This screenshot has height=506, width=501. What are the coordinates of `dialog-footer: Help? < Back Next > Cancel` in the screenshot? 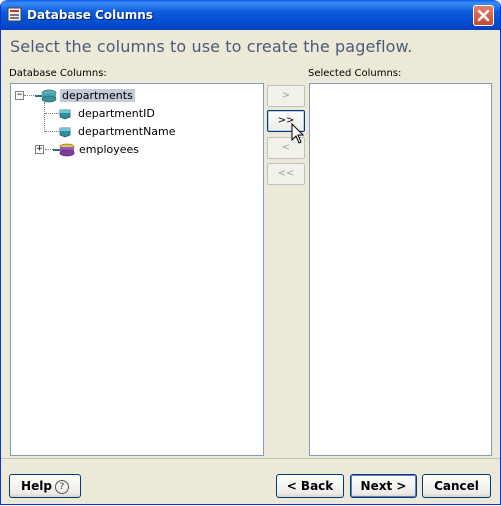 It's located at (250, 481).